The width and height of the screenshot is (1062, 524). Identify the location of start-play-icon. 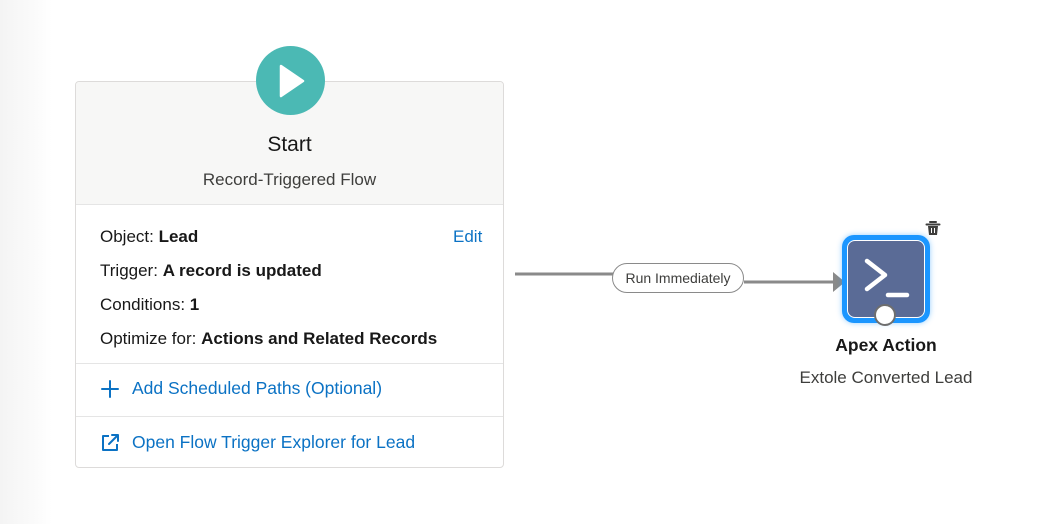
(290, 80).